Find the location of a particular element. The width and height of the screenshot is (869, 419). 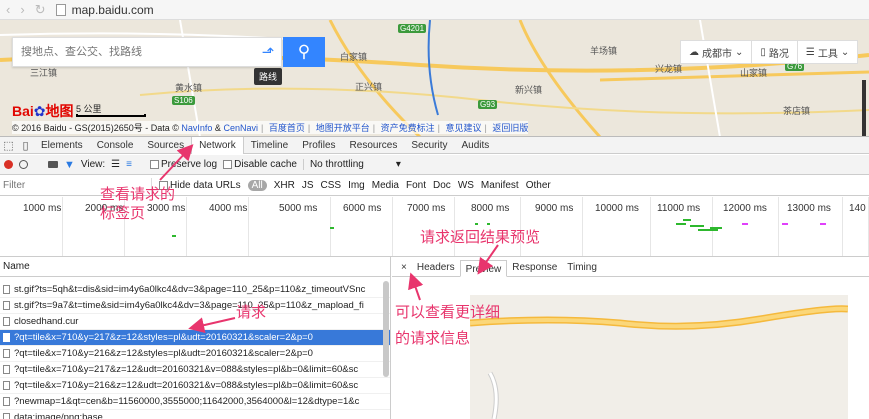

record-icon is located at coordinates (8, 164).